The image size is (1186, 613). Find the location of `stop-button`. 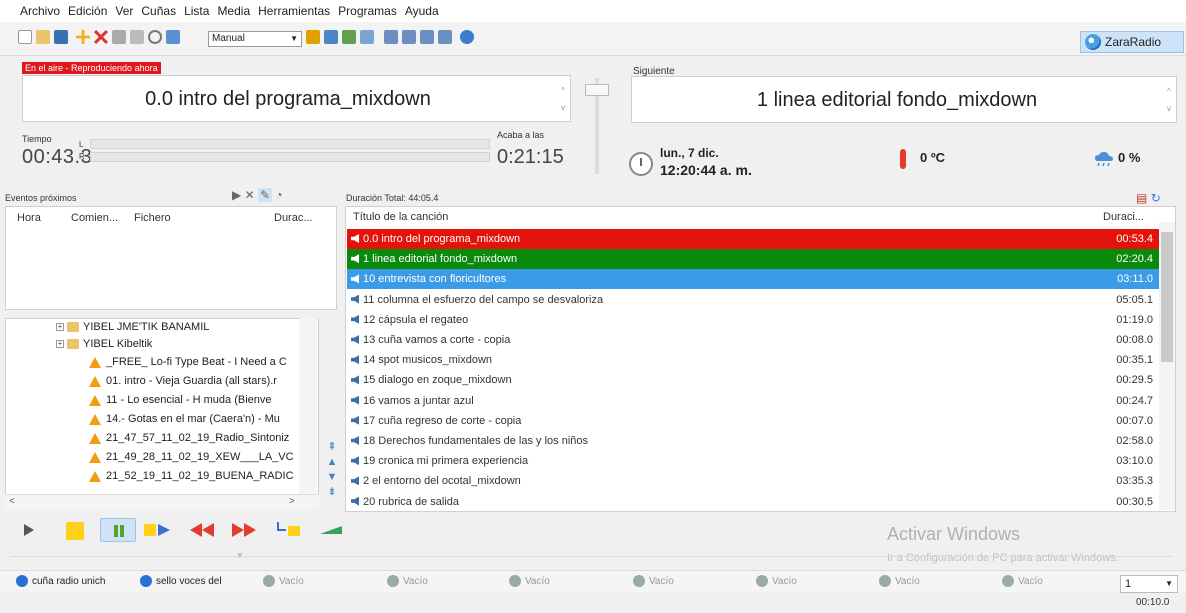

stop-button is located at coordinates (75, 531).